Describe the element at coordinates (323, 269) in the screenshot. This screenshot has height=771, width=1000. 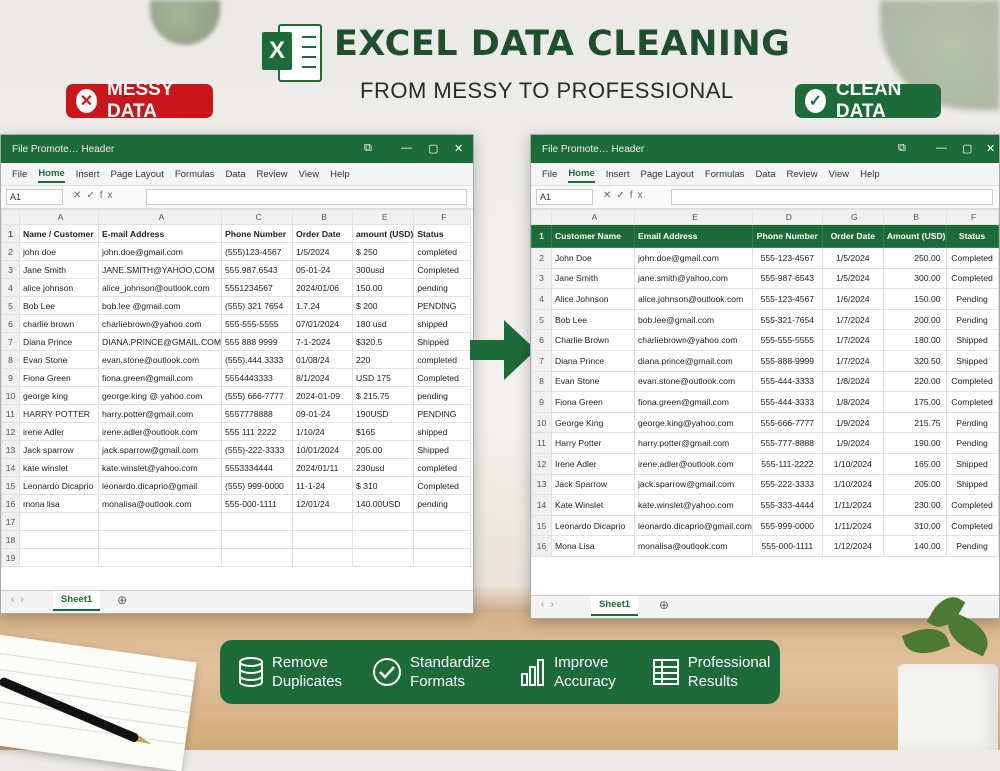
I see `table-cell: 05-01-24` at that location.